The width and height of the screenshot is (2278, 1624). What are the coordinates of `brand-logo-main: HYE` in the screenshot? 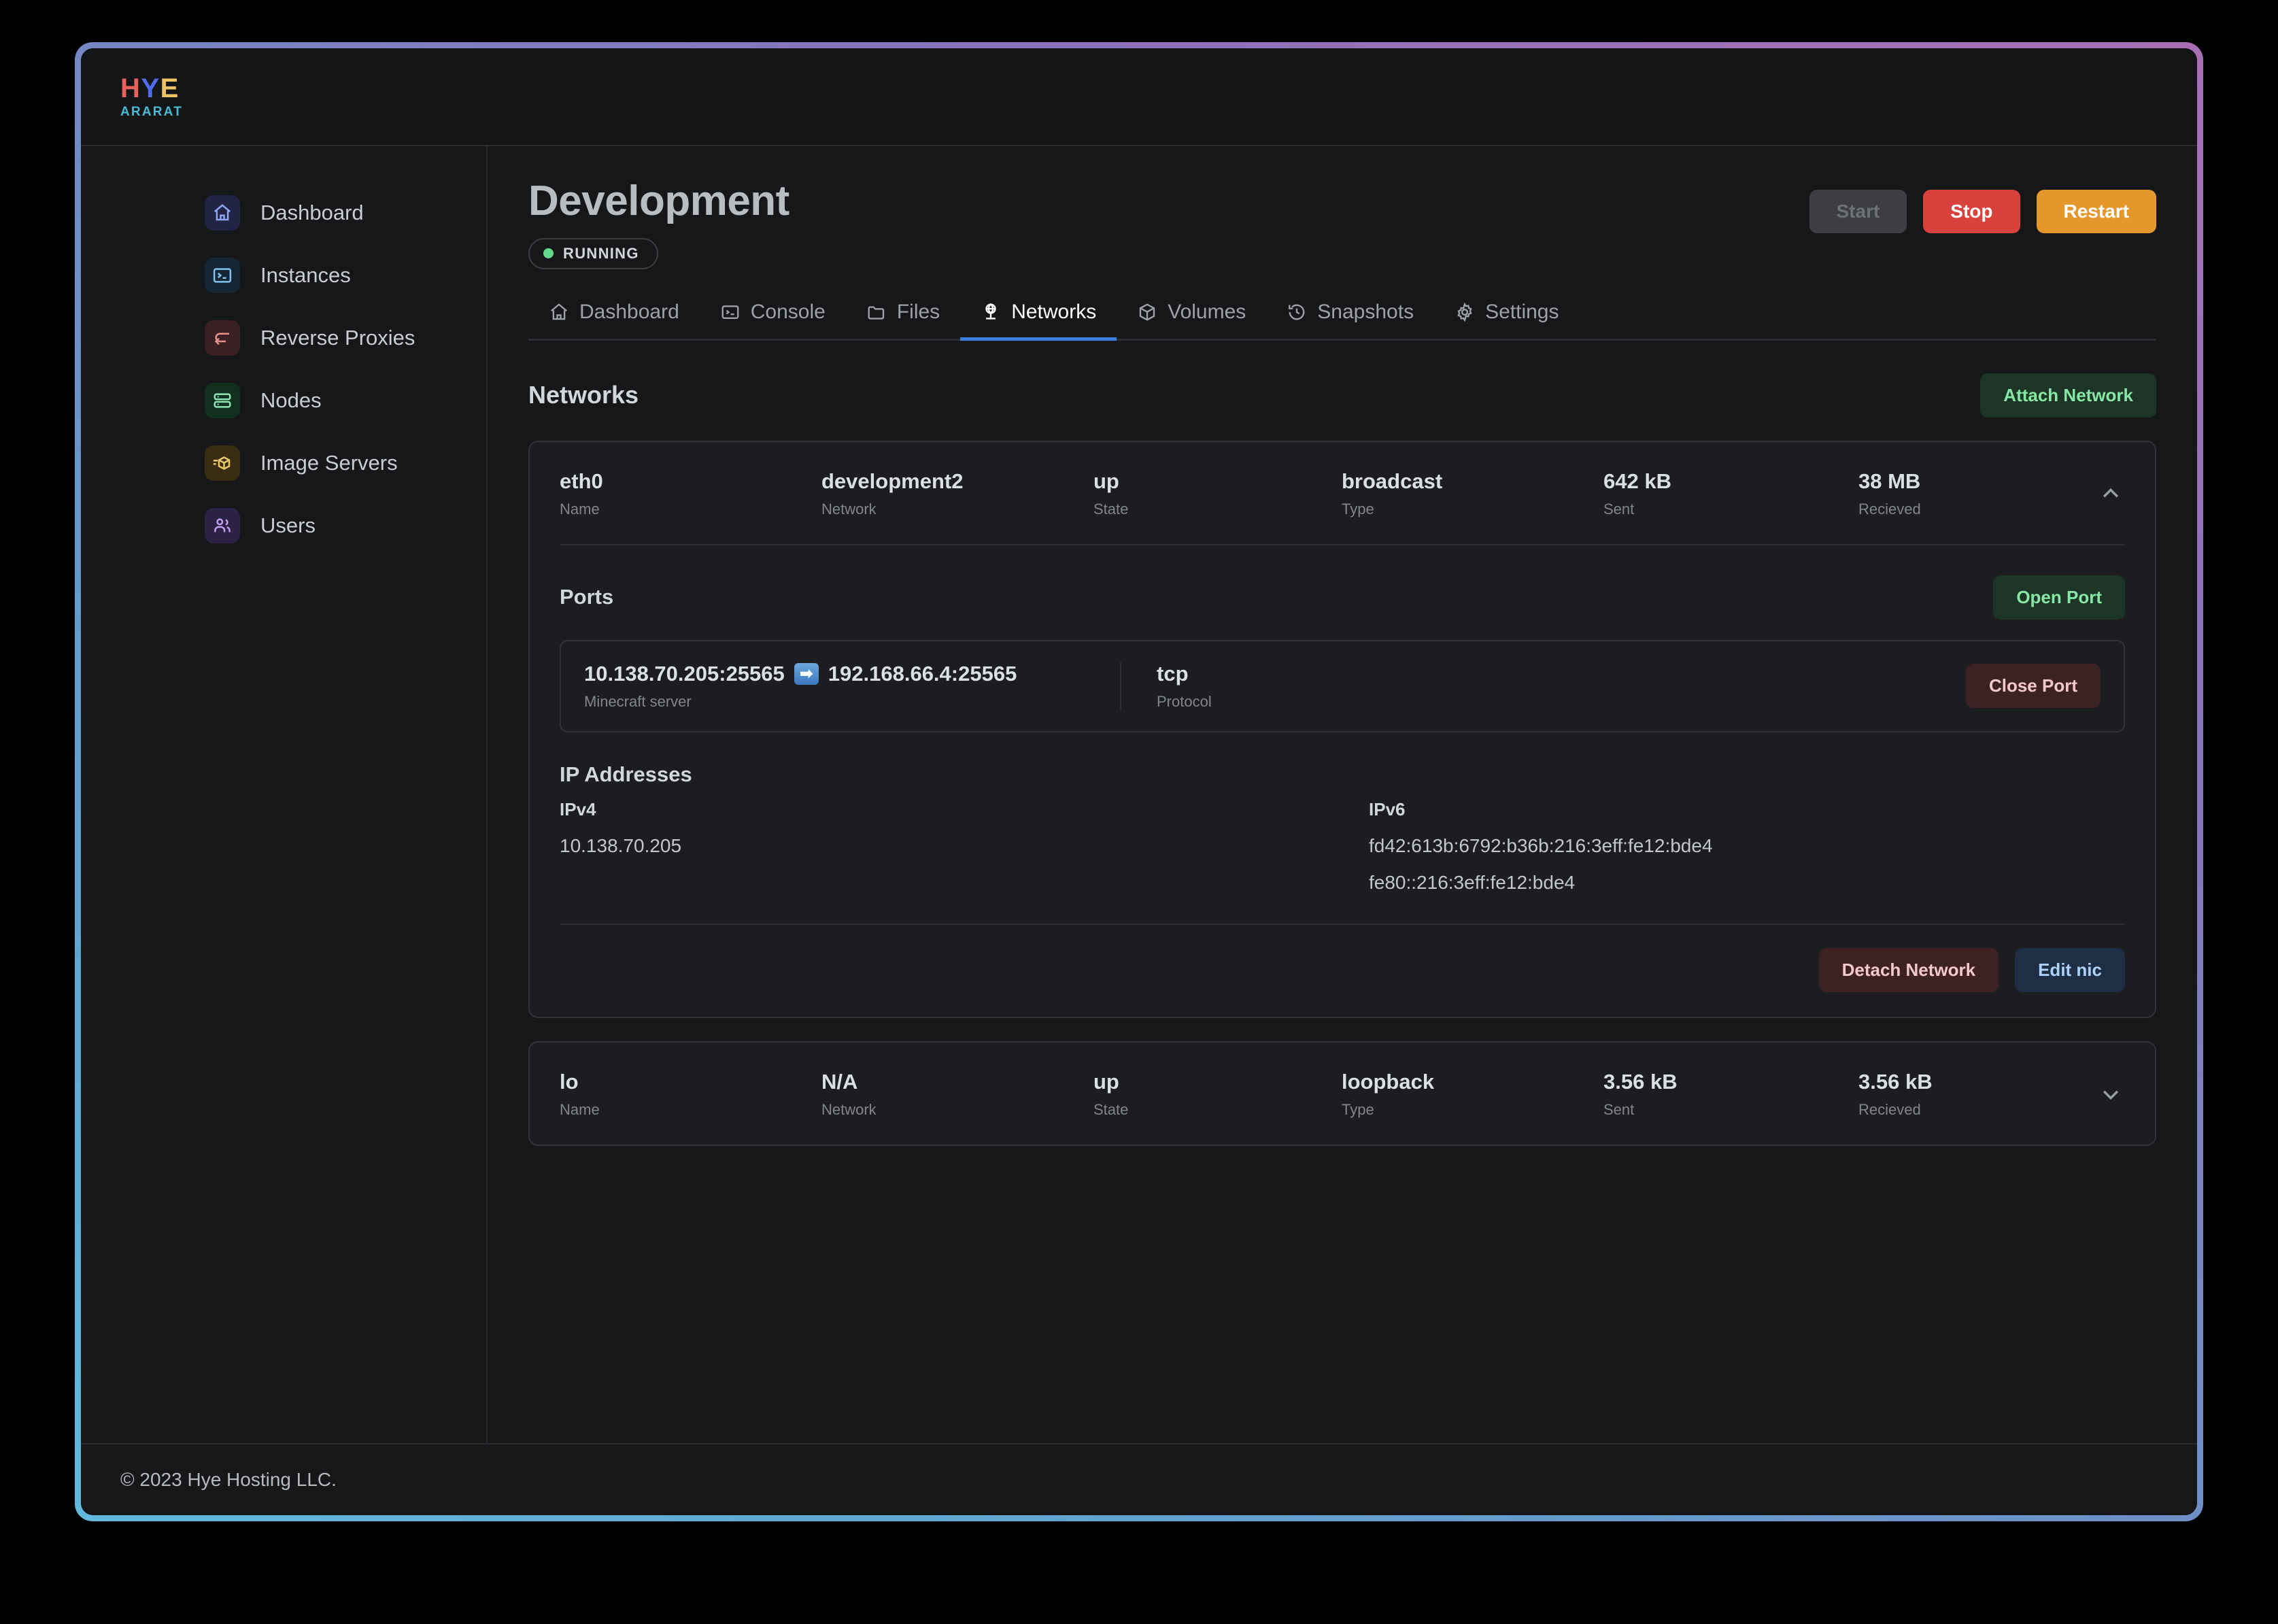 It's located at (152, 88).